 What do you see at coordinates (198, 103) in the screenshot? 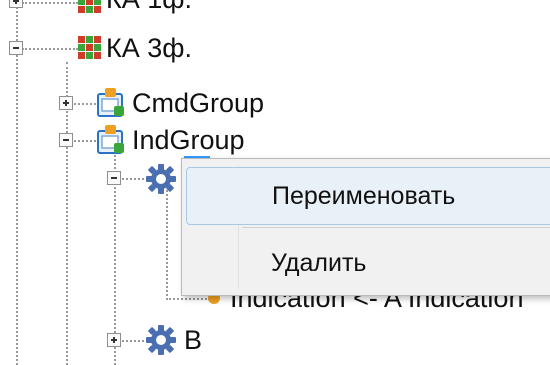
I see `tree-item-label: CmdGroup` at bounding box center [198, 103].